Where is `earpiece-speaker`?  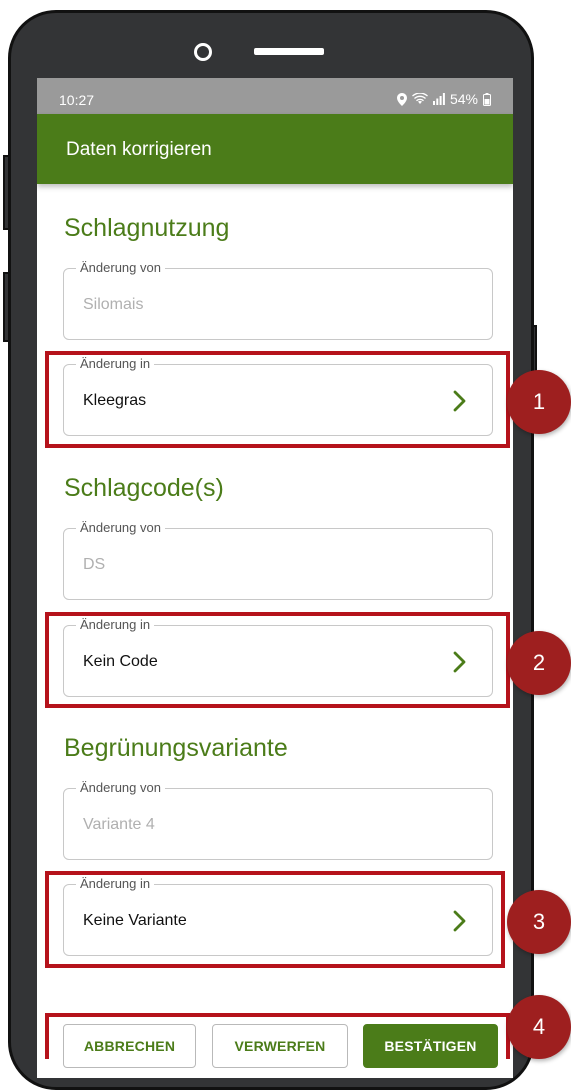
earpiece-speaker is located at coordinates (289, 51).